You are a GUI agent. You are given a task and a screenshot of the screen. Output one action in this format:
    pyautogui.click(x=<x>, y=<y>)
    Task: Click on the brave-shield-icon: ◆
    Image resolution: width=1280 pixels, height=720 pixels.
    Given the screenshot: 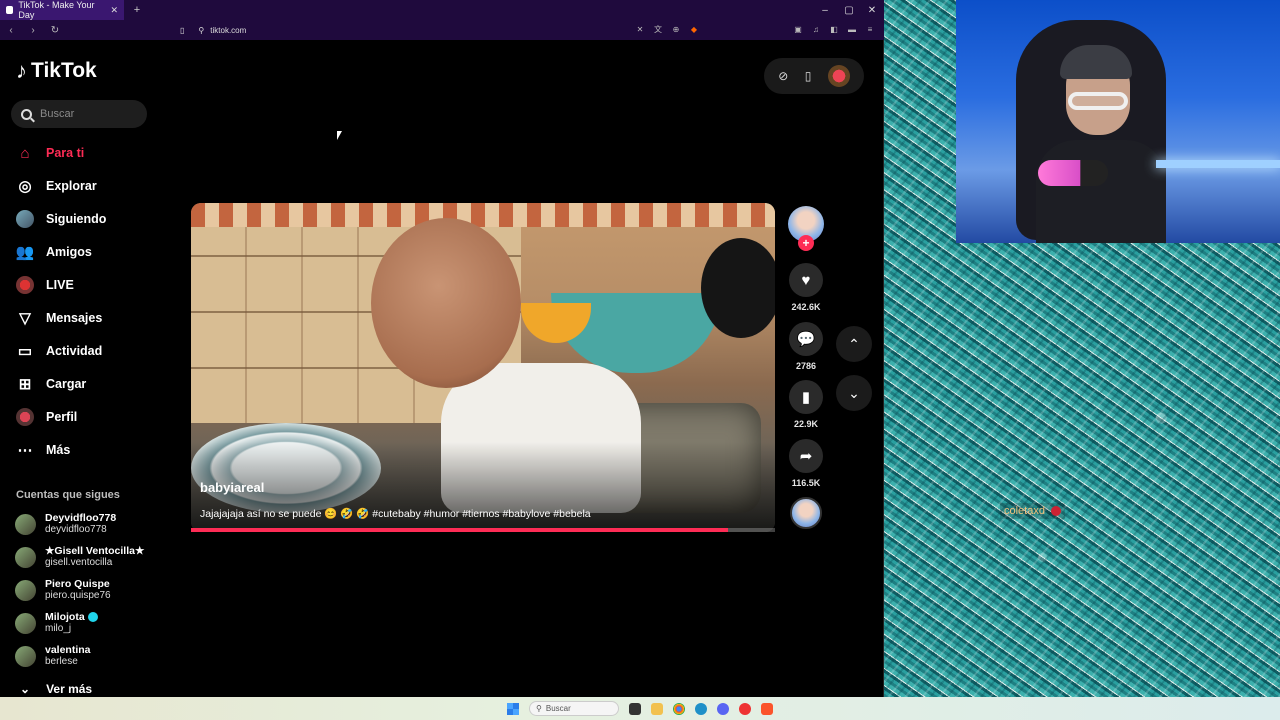 What is the action you would take?
    pyautogui.click(x=694, y=29)
    